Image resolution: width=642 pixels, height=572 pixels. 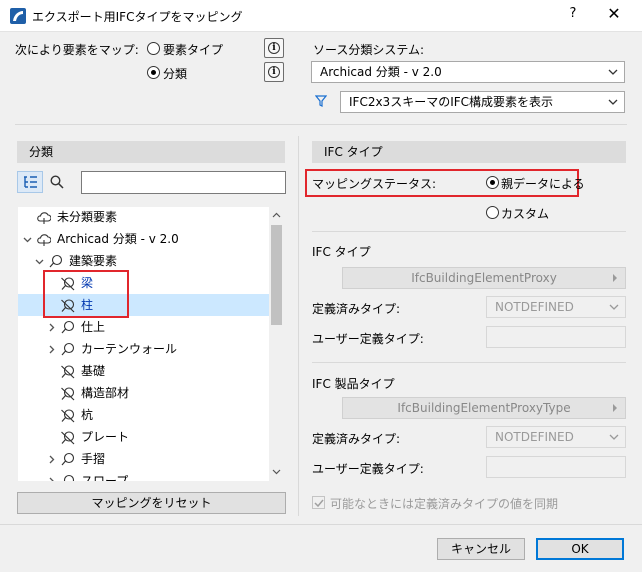 What do you see at coordinates (525, 213) in the screenshot?
I see `radio-custom-label: カスタム` at bounding box center [525, 213].